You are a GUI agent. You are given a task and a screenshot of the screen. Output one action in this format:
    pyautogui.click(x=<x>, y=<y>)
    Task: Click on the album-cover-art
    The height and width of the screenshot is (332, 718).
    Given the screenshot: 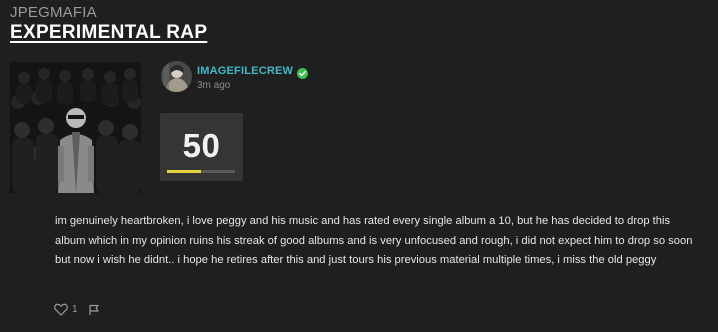 What is the action you would take?
    pyautogui.click(x=75, y=127)
    